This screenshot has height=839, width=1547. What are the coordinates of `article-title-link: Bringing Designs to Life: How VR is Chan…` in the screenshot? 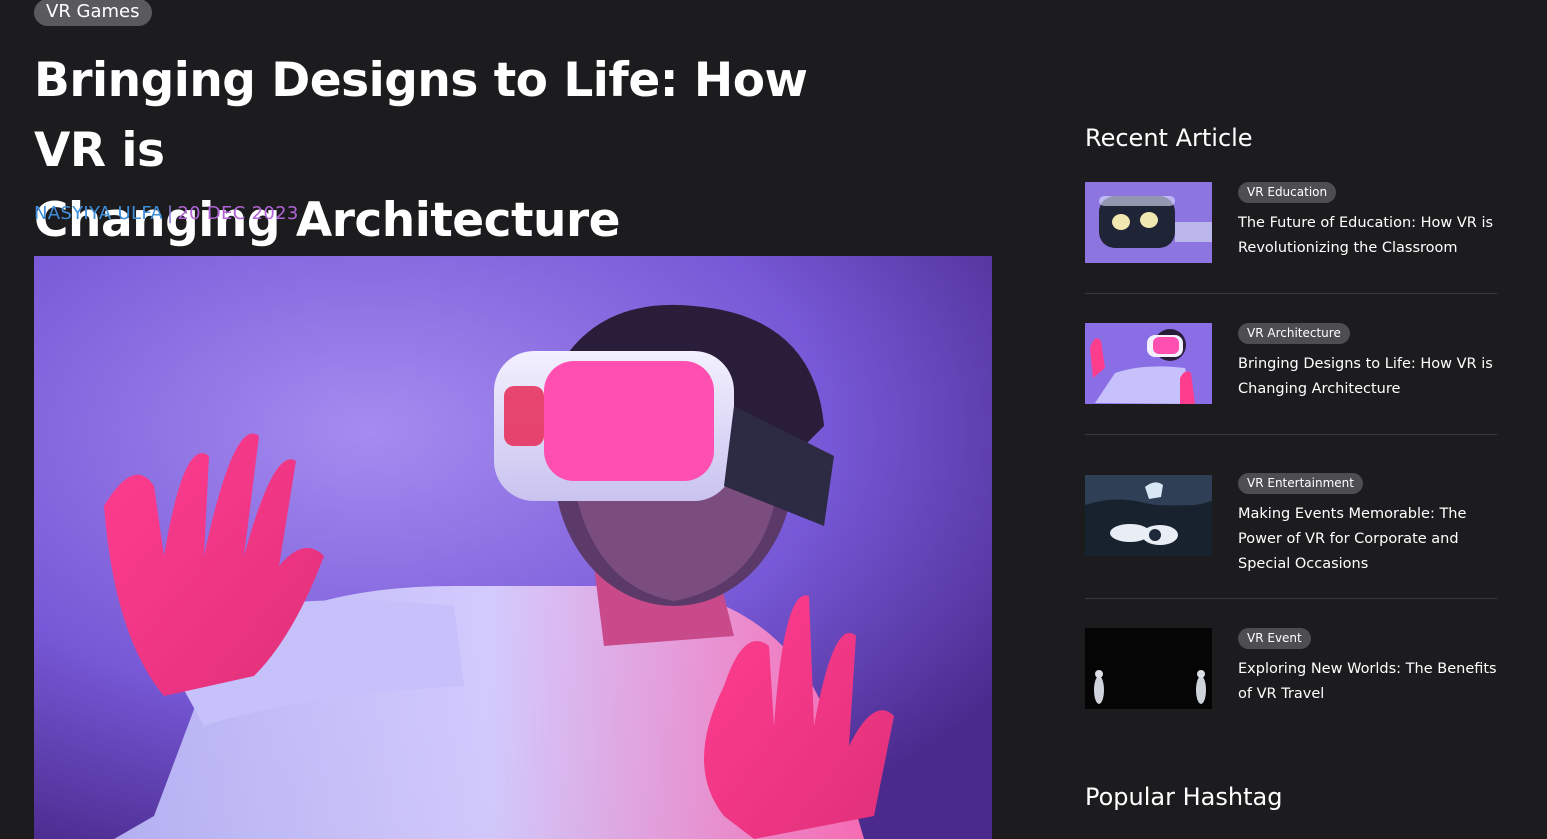 It's located at (1369, 377).